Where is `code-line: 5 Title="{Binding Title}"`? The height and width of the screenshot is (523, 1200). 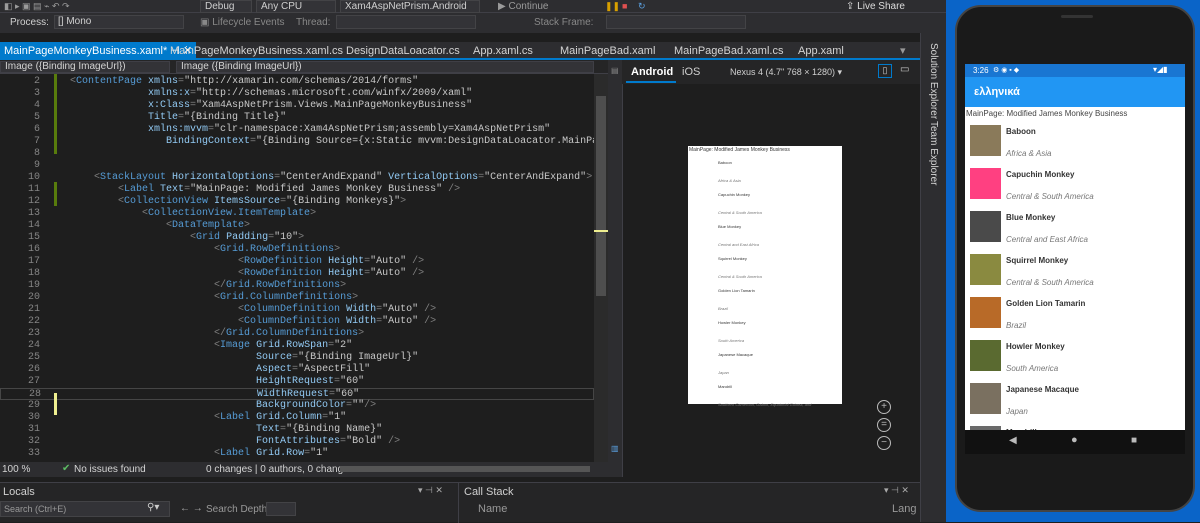
code-line: 5 Title="{Binding Title}" is located at coordinates (297, 118).